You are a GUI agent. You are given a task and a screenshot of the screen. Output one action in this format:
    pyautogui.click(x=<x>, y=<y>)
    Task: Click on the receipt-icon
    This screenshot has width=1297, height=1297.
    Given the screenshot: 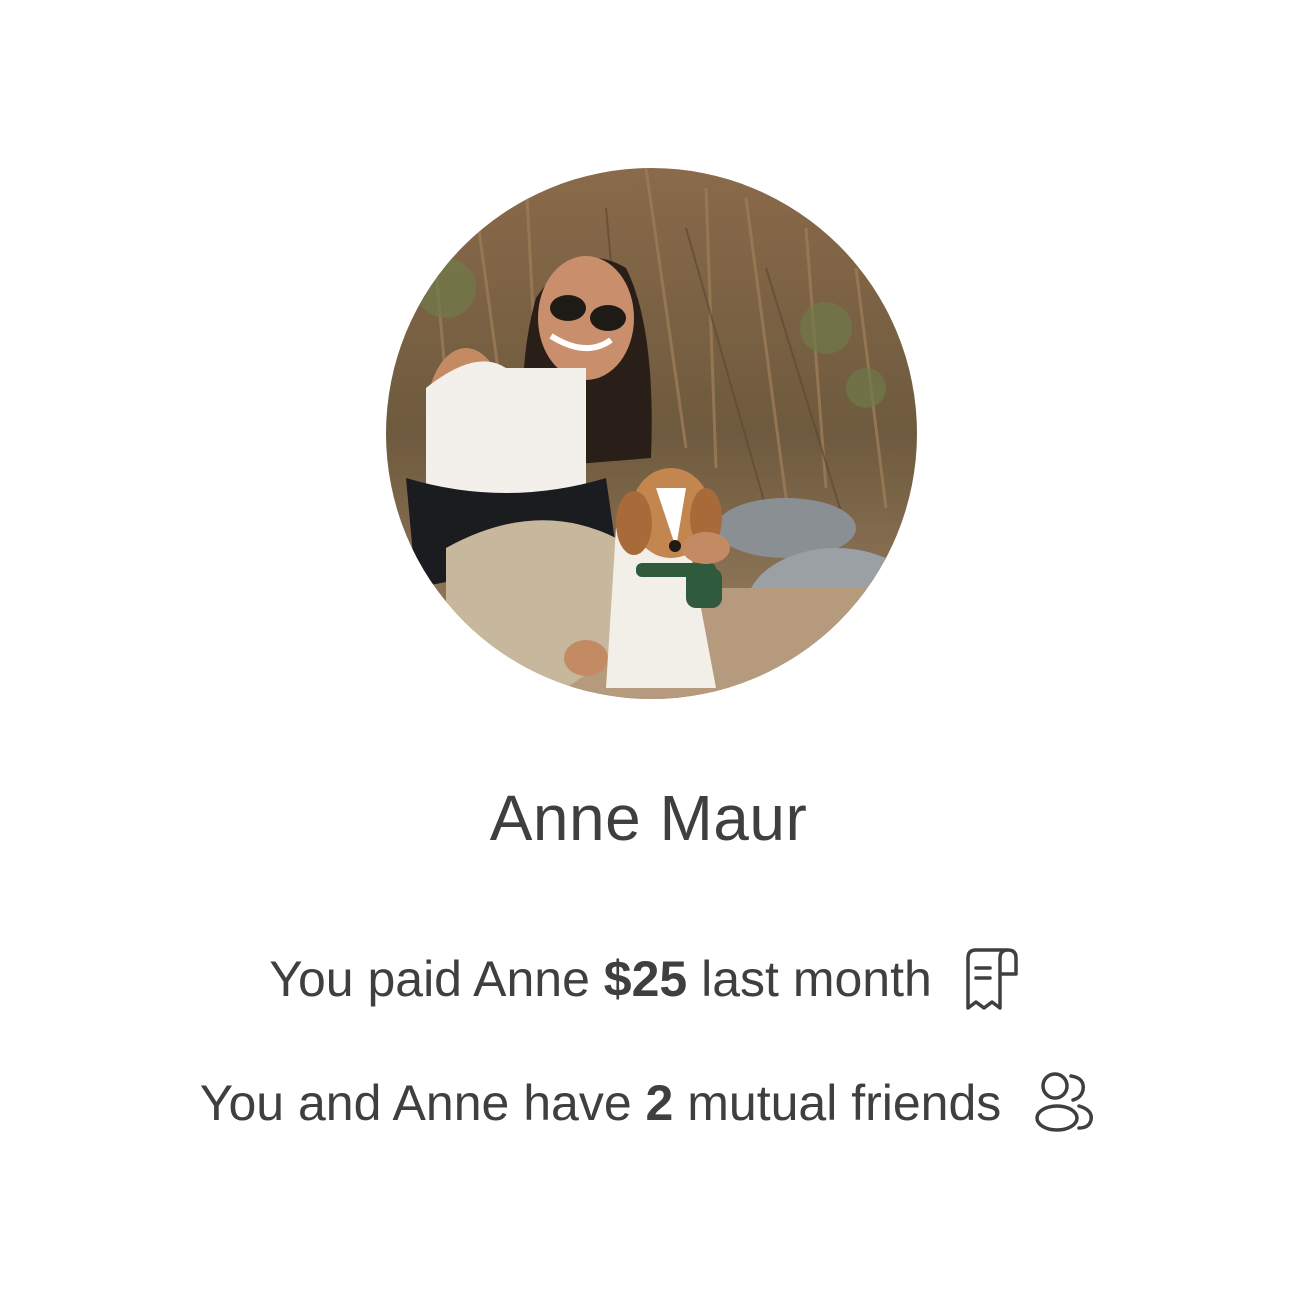 What is the action you would take?
    pyautogui.click(x=995, y=979)
    